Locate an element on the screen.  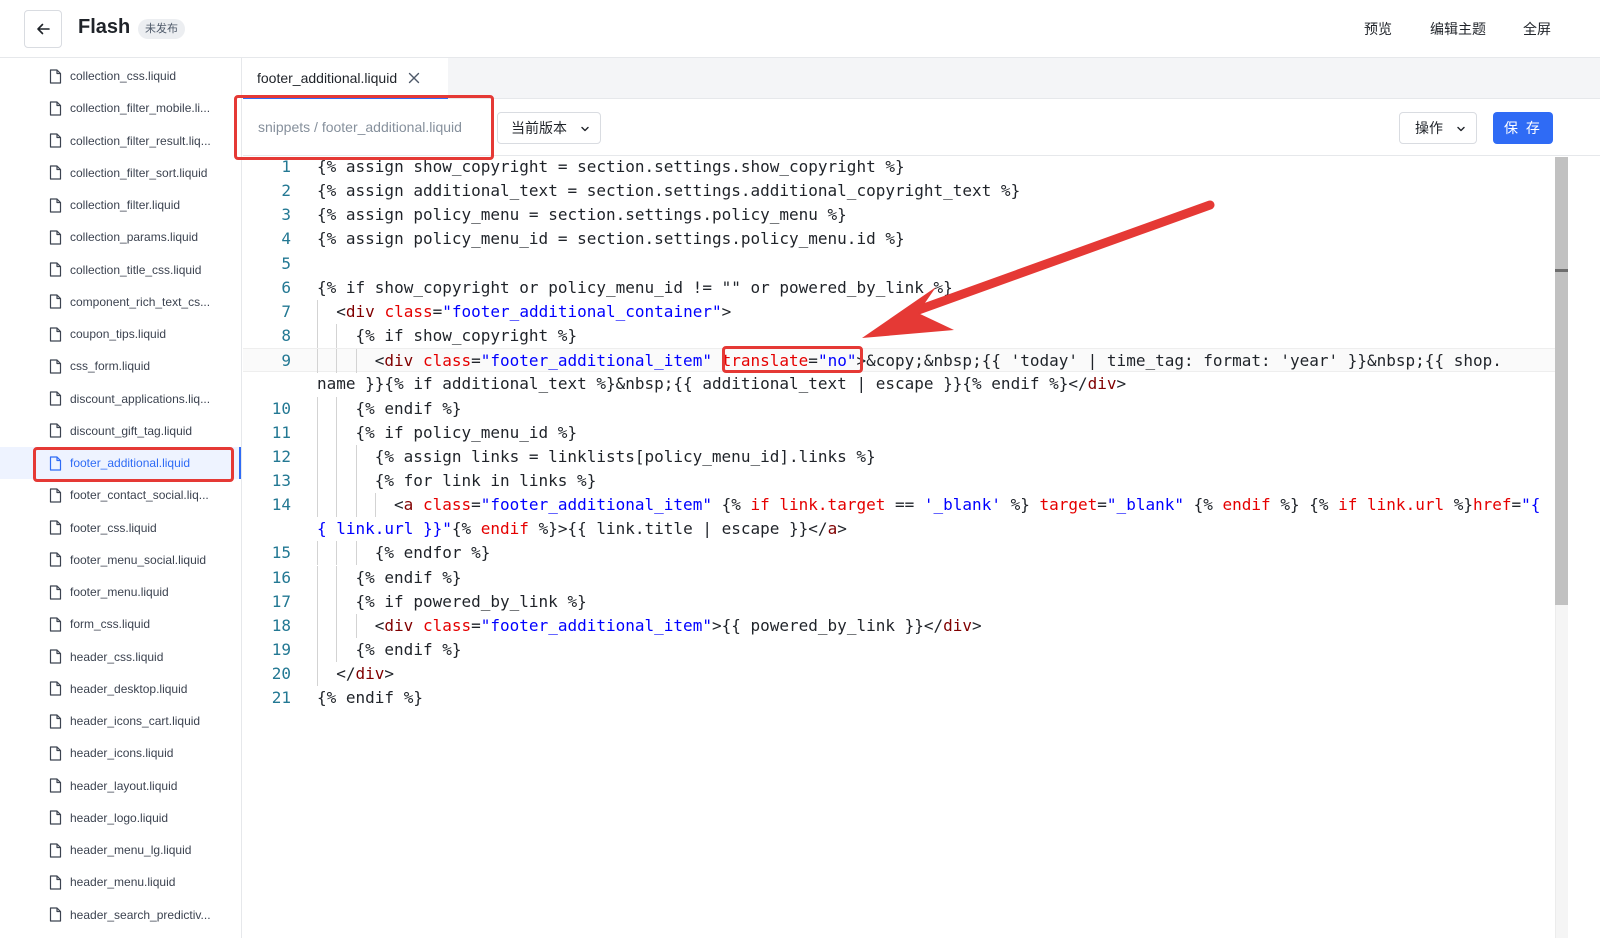
sidebar-file-item: header_menu.liquid is located at coordinates (120, 882).